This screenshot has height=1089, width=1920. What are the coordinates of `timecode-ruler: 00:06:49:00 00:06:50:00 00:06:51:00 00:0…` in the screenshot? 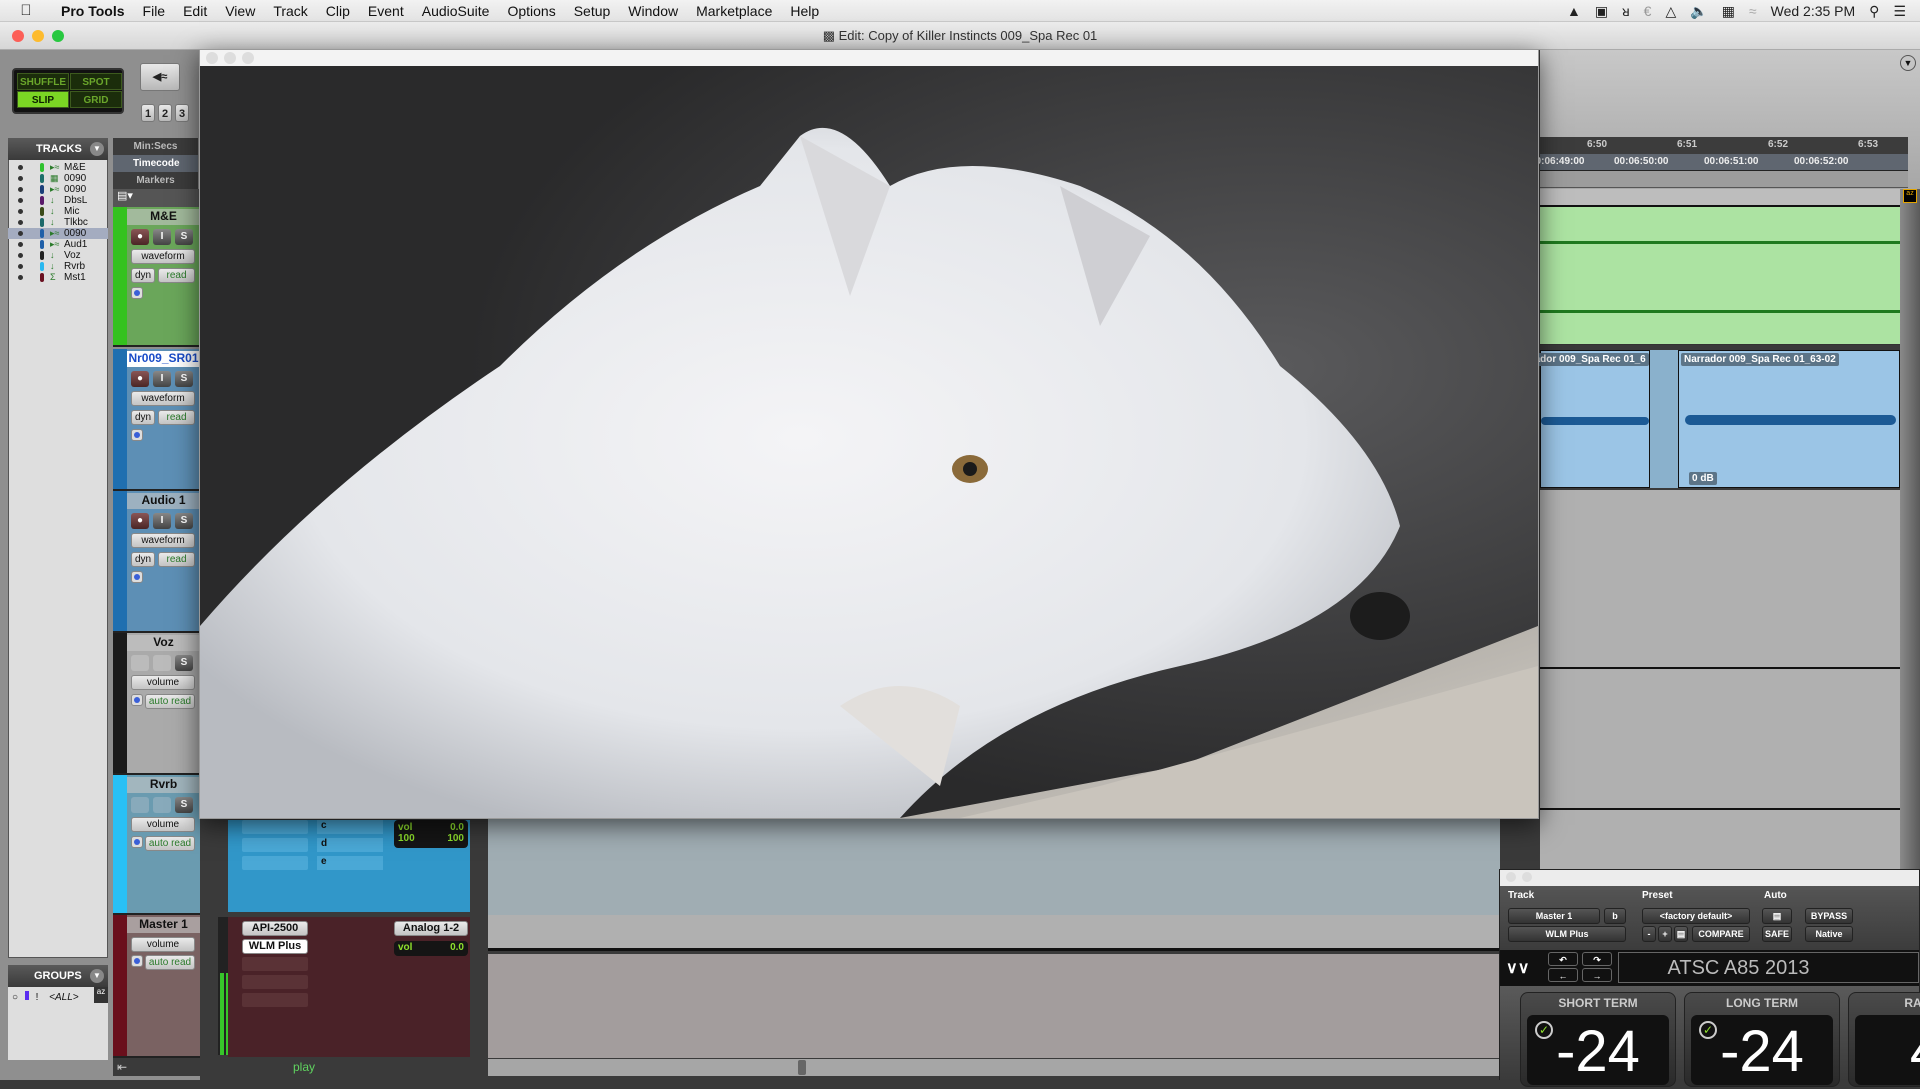 It's located at (1719, 162).